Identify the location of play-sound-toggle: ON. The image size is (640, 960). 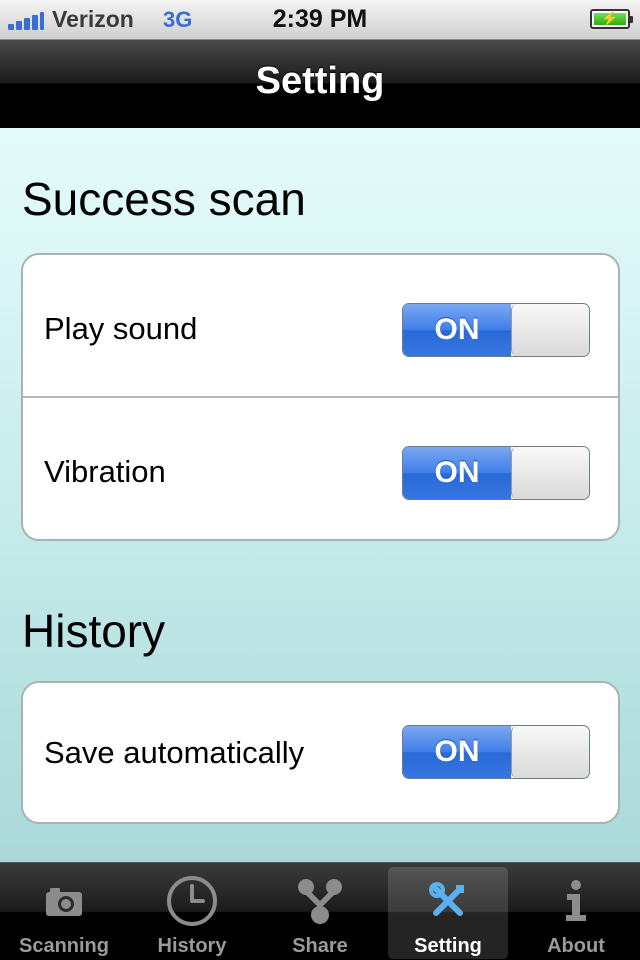
(496, 330).